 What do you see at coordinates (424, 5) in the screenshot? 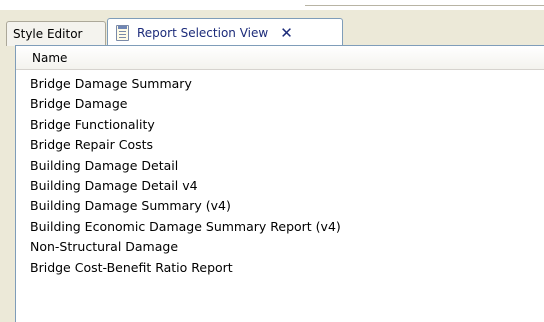
I see `top-divider` at bounding box center [424, 5].